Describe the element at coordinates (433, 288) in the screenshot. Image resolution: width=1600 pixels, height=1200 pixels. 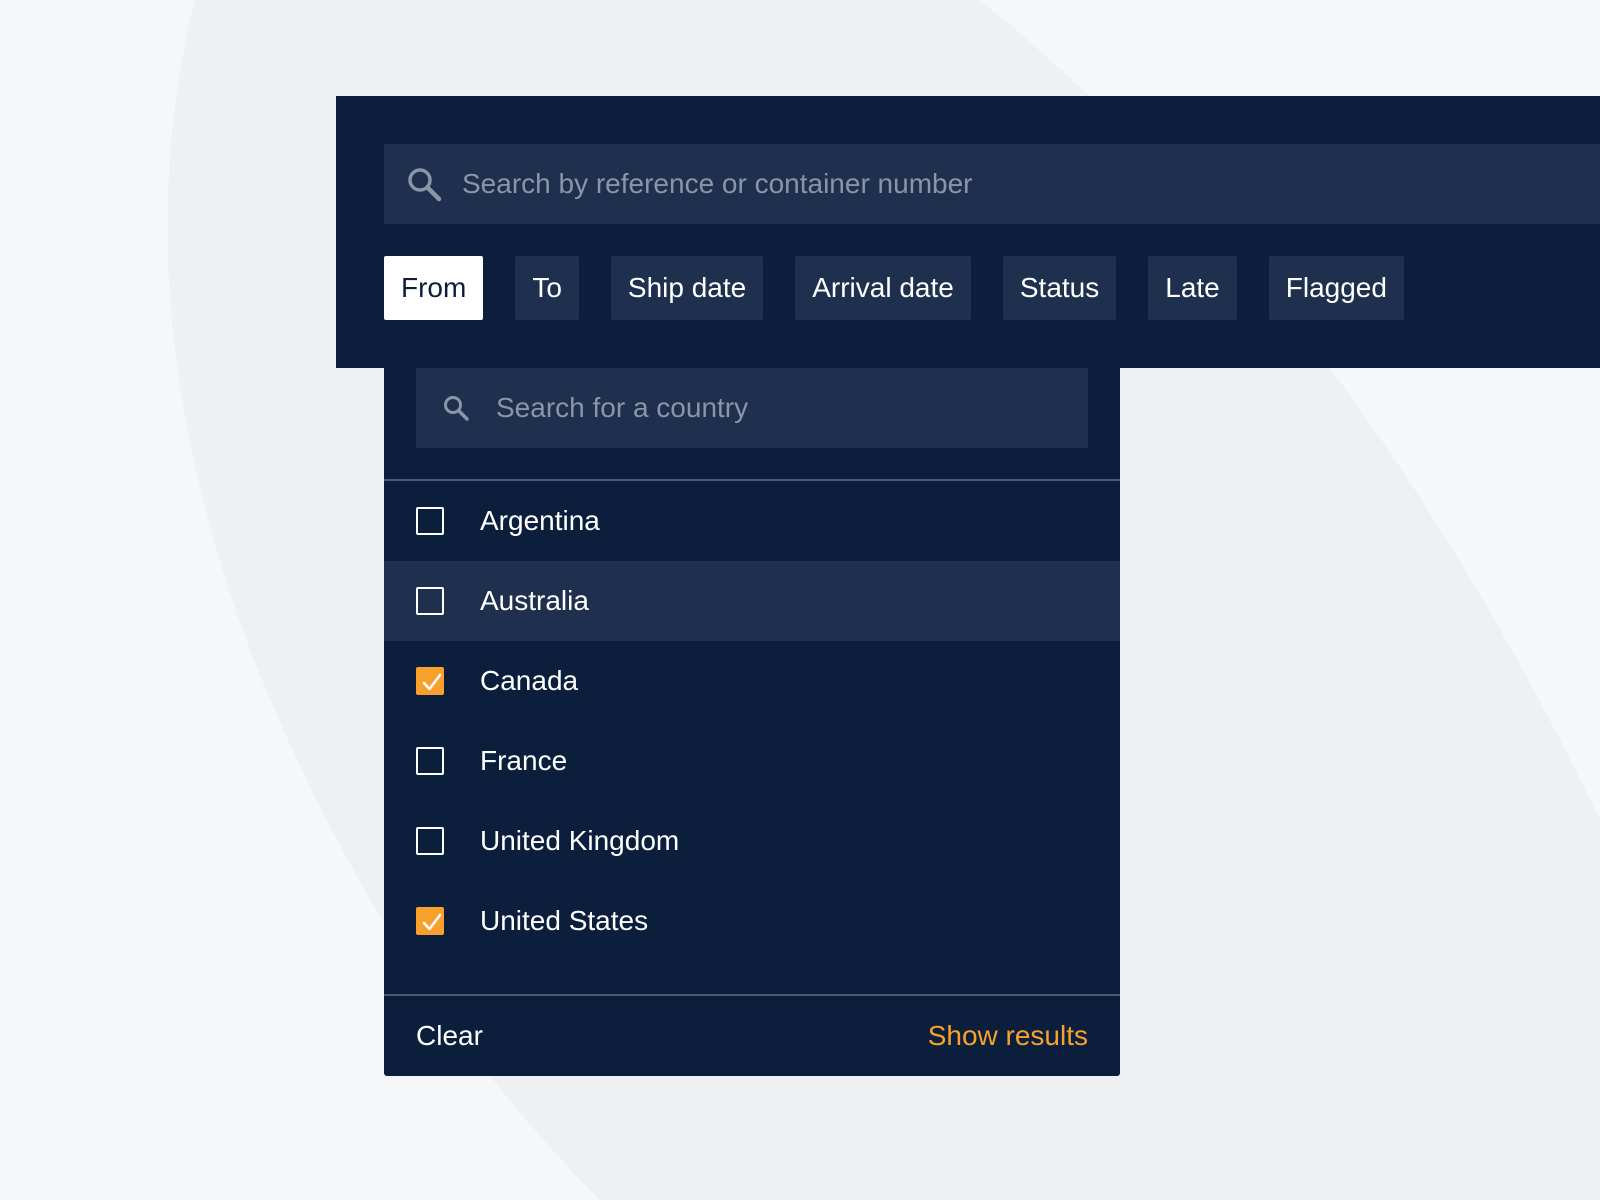
I see `tab-from: From` at that location.